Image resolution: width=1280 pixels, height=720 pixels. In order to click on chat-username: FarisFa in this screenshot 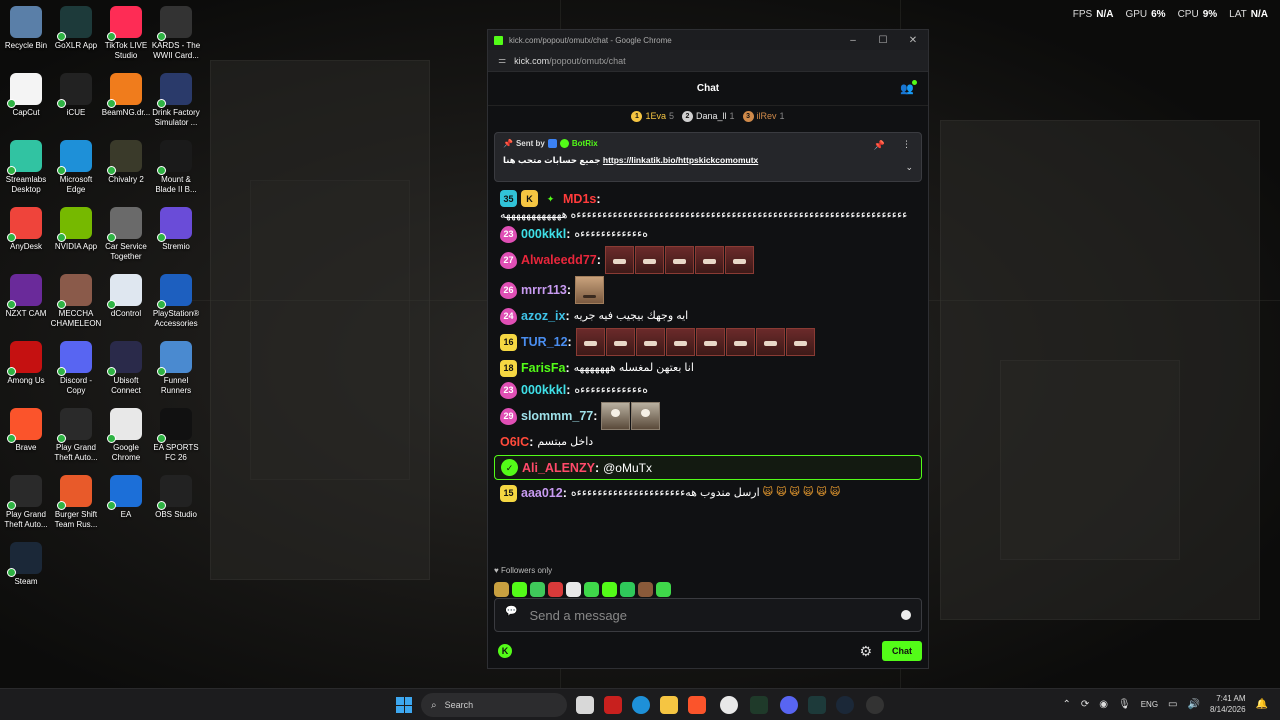, I will do `click(543, 368)`.